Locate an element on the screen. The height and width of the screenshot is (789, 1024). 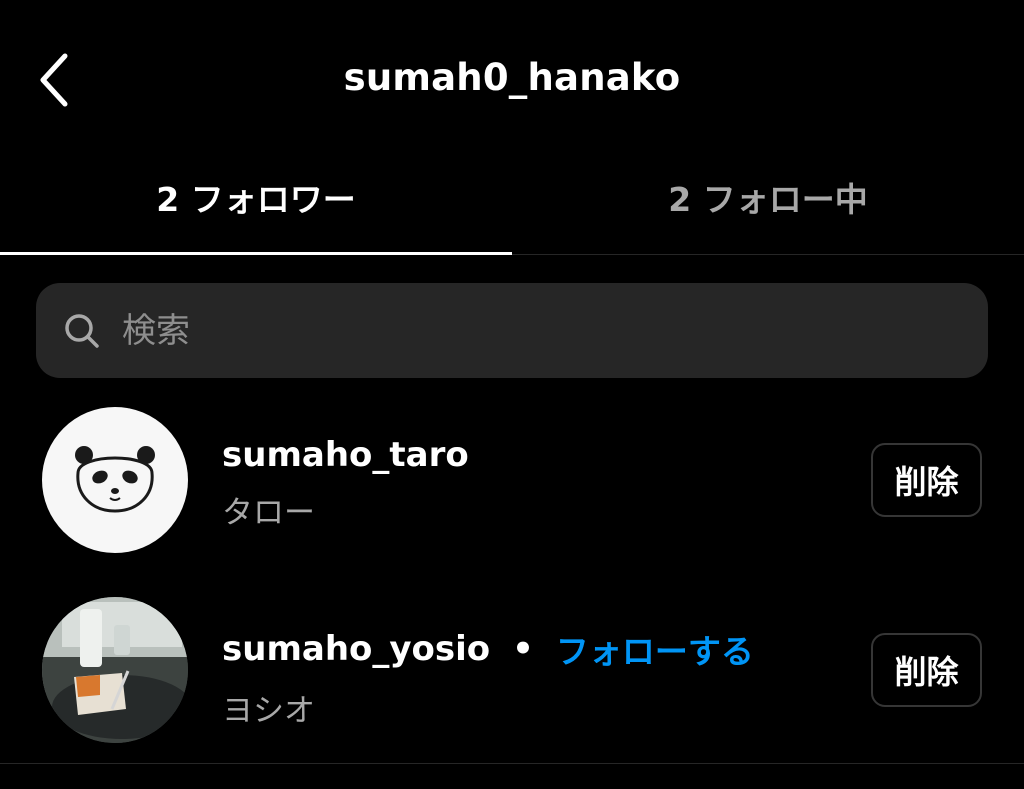
active-tab-indicator is located at coordinates (256, 253).